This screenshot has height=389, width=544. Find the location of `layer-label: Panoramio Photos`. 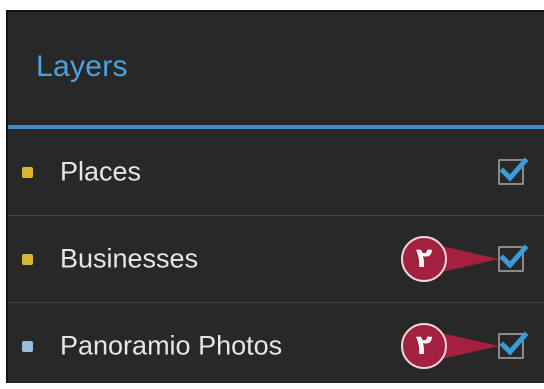

layer-label: Panoramio Photos is located at coordinates (171, 345).